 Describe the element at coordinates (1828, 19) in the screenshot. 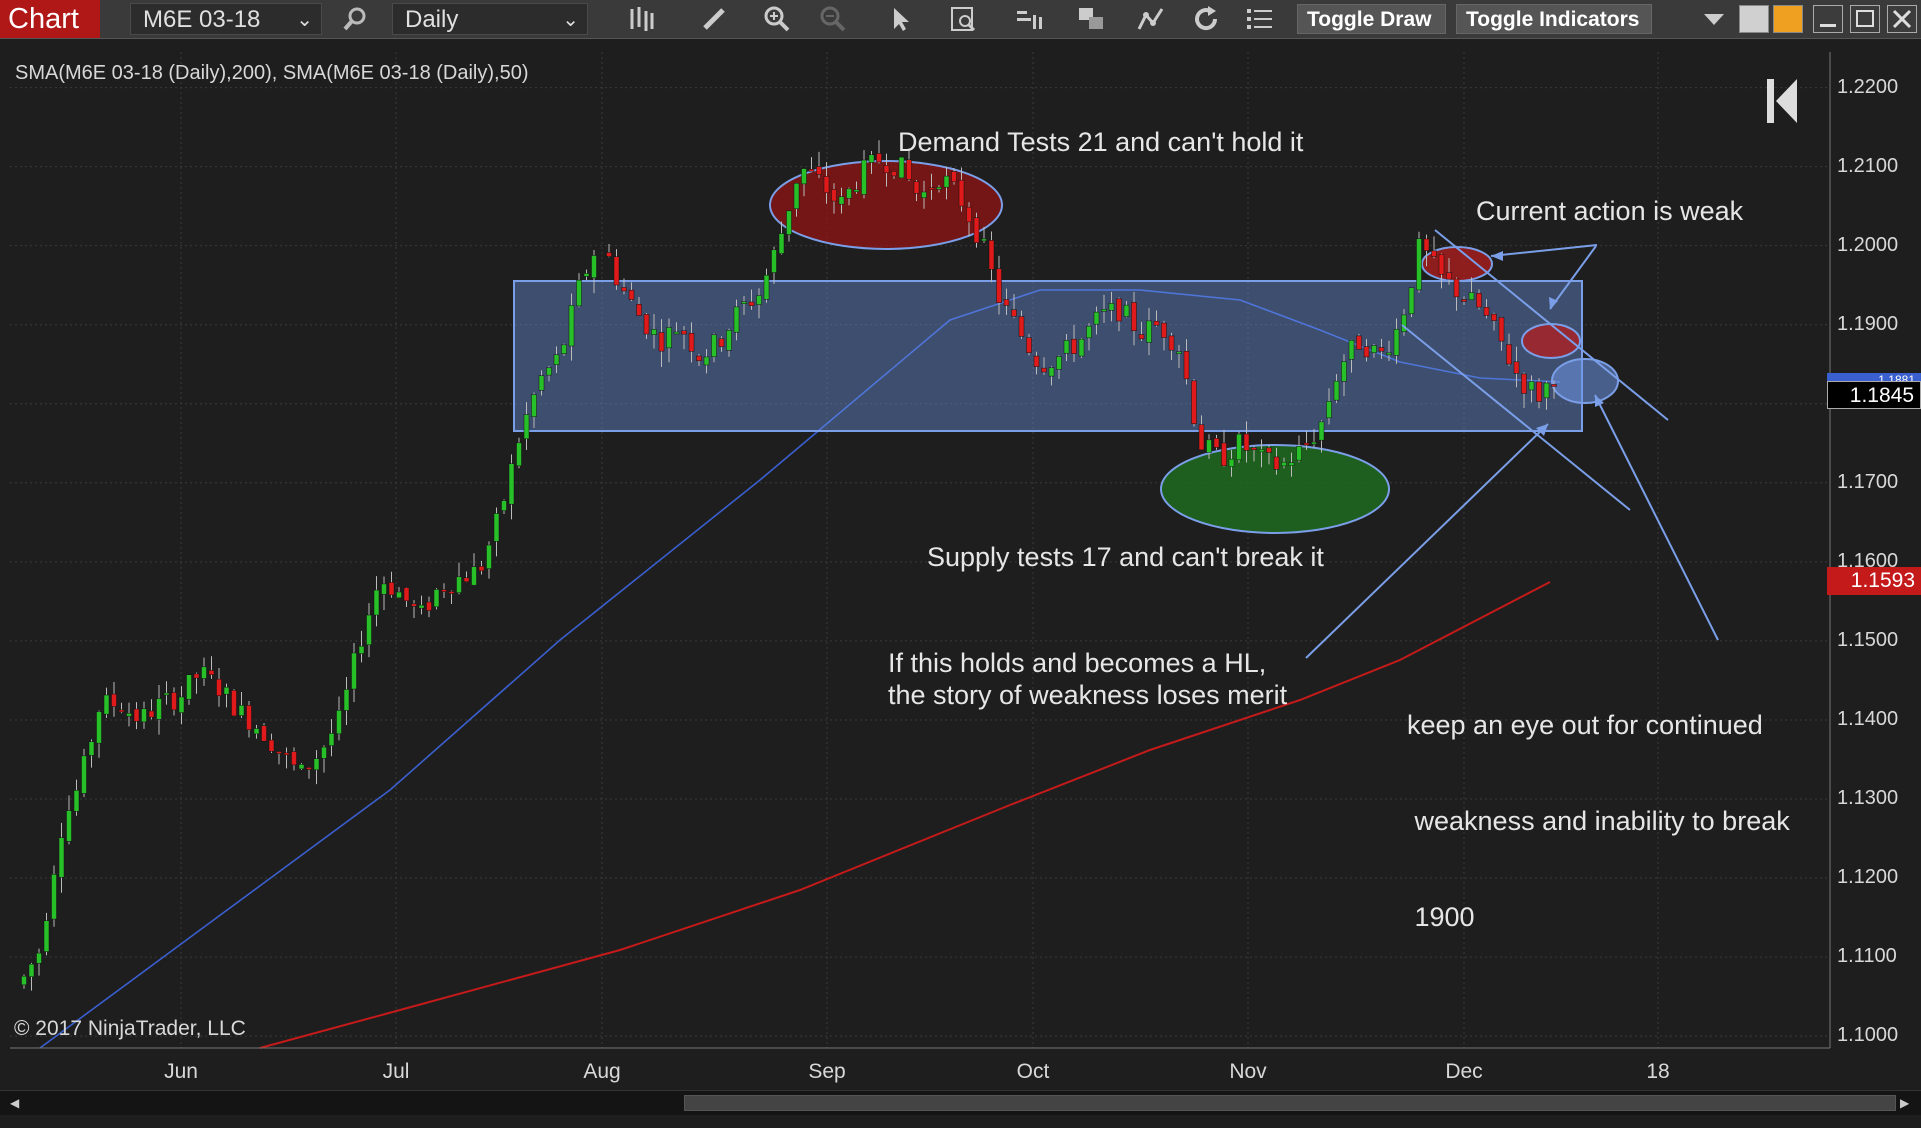

I see `minimize-icon` at that location.